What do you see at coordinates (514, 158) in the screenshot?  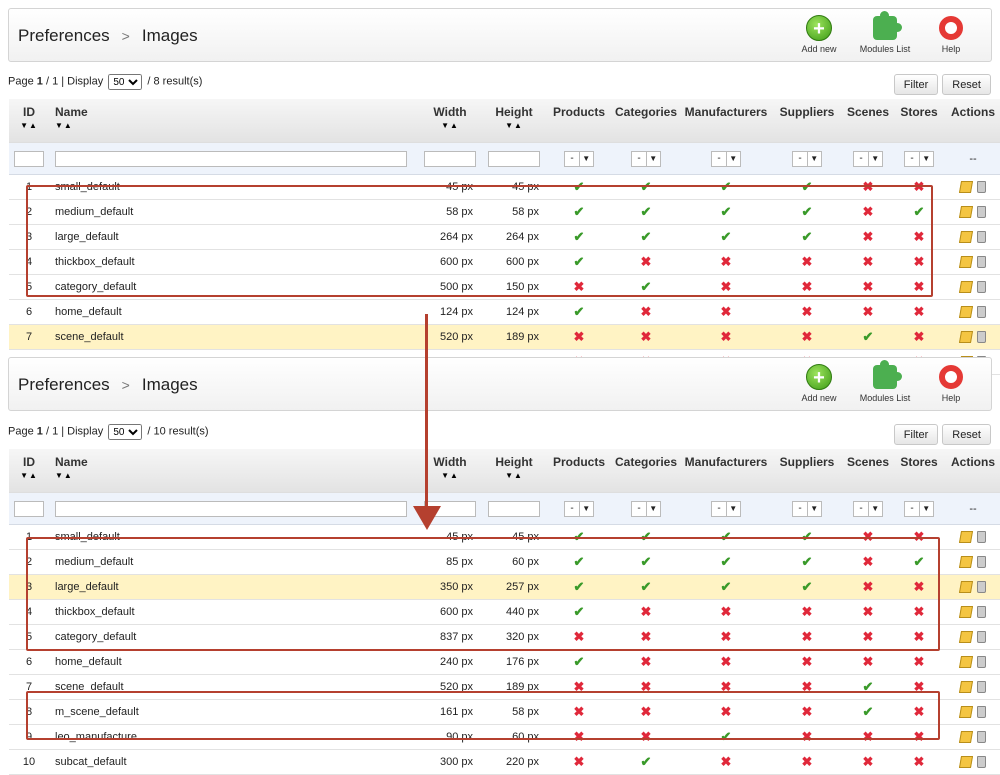 I see `height-filter-input` at bounding box center [514, 158].